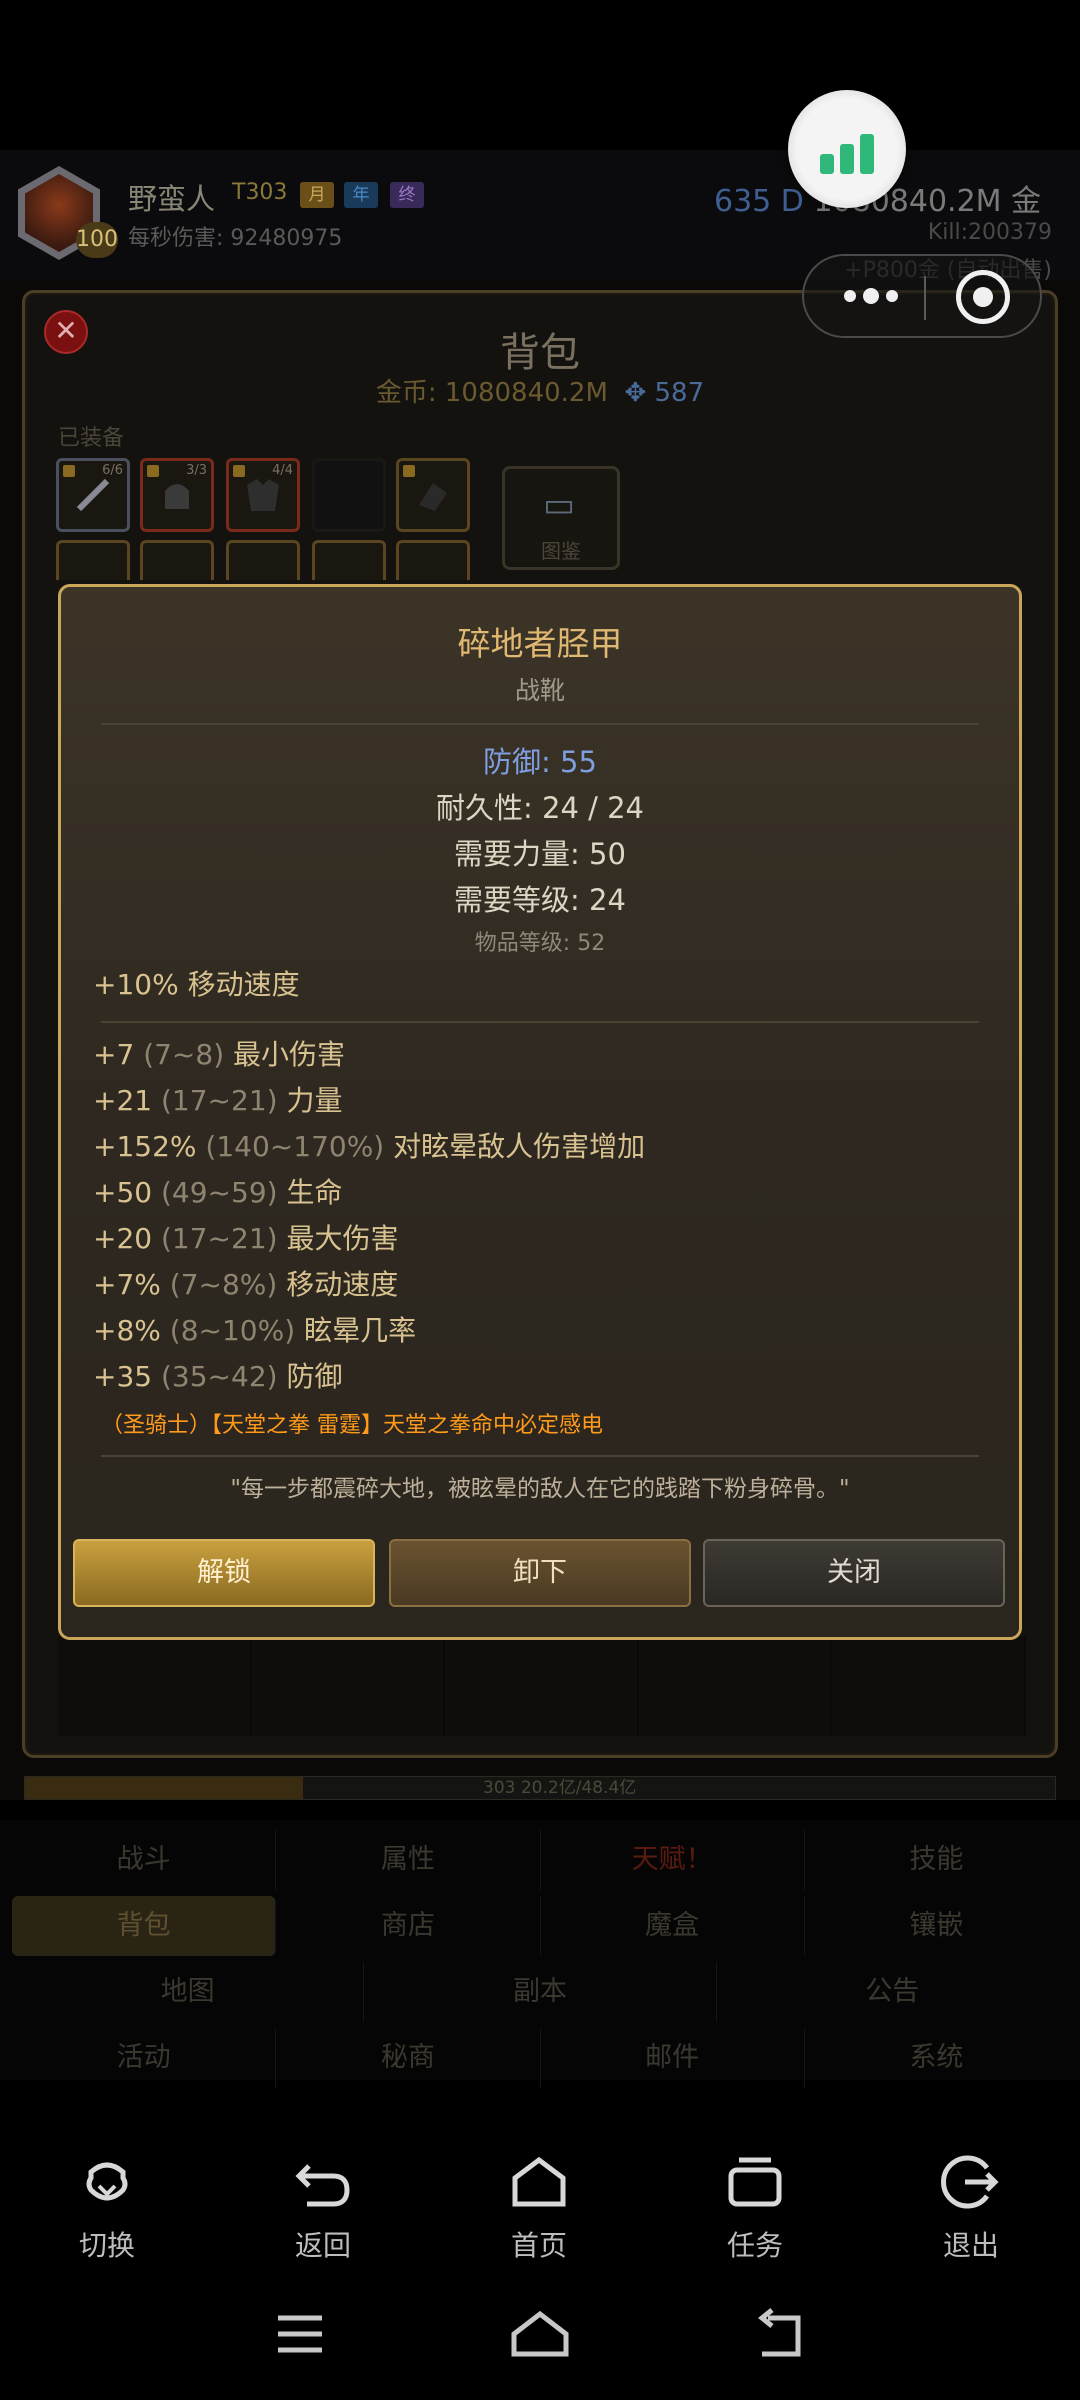 The image size is (1080, 2400). What do you see at coordinates (539, 2212) in the screenshot?
I see `host-home-button: 首页` at bounding box center [539, 2212].